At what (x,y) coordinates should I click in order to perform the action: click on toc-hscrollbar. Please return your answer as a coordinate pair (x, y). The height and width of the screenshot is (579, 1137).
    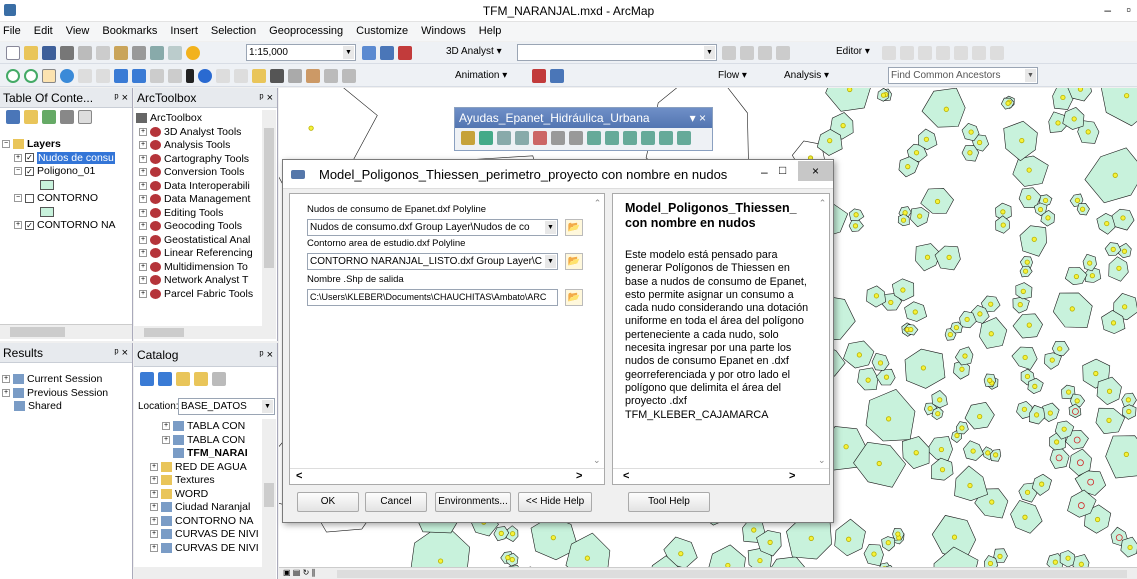
    Looking at the image, I should click on (66, 331).